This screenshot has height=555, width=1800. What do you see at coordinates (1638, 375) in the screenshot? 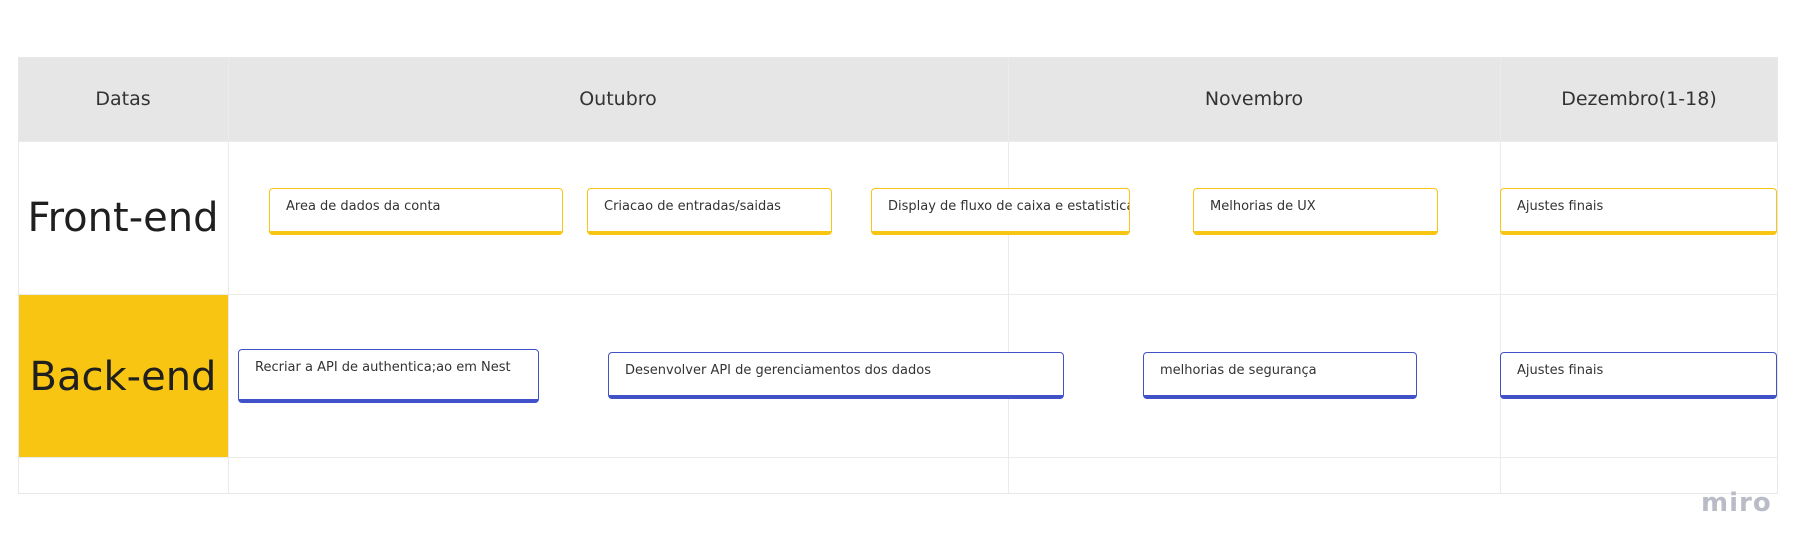
I see `backend-task-card: Ajustes finais` at bounding box center [1638, 375].